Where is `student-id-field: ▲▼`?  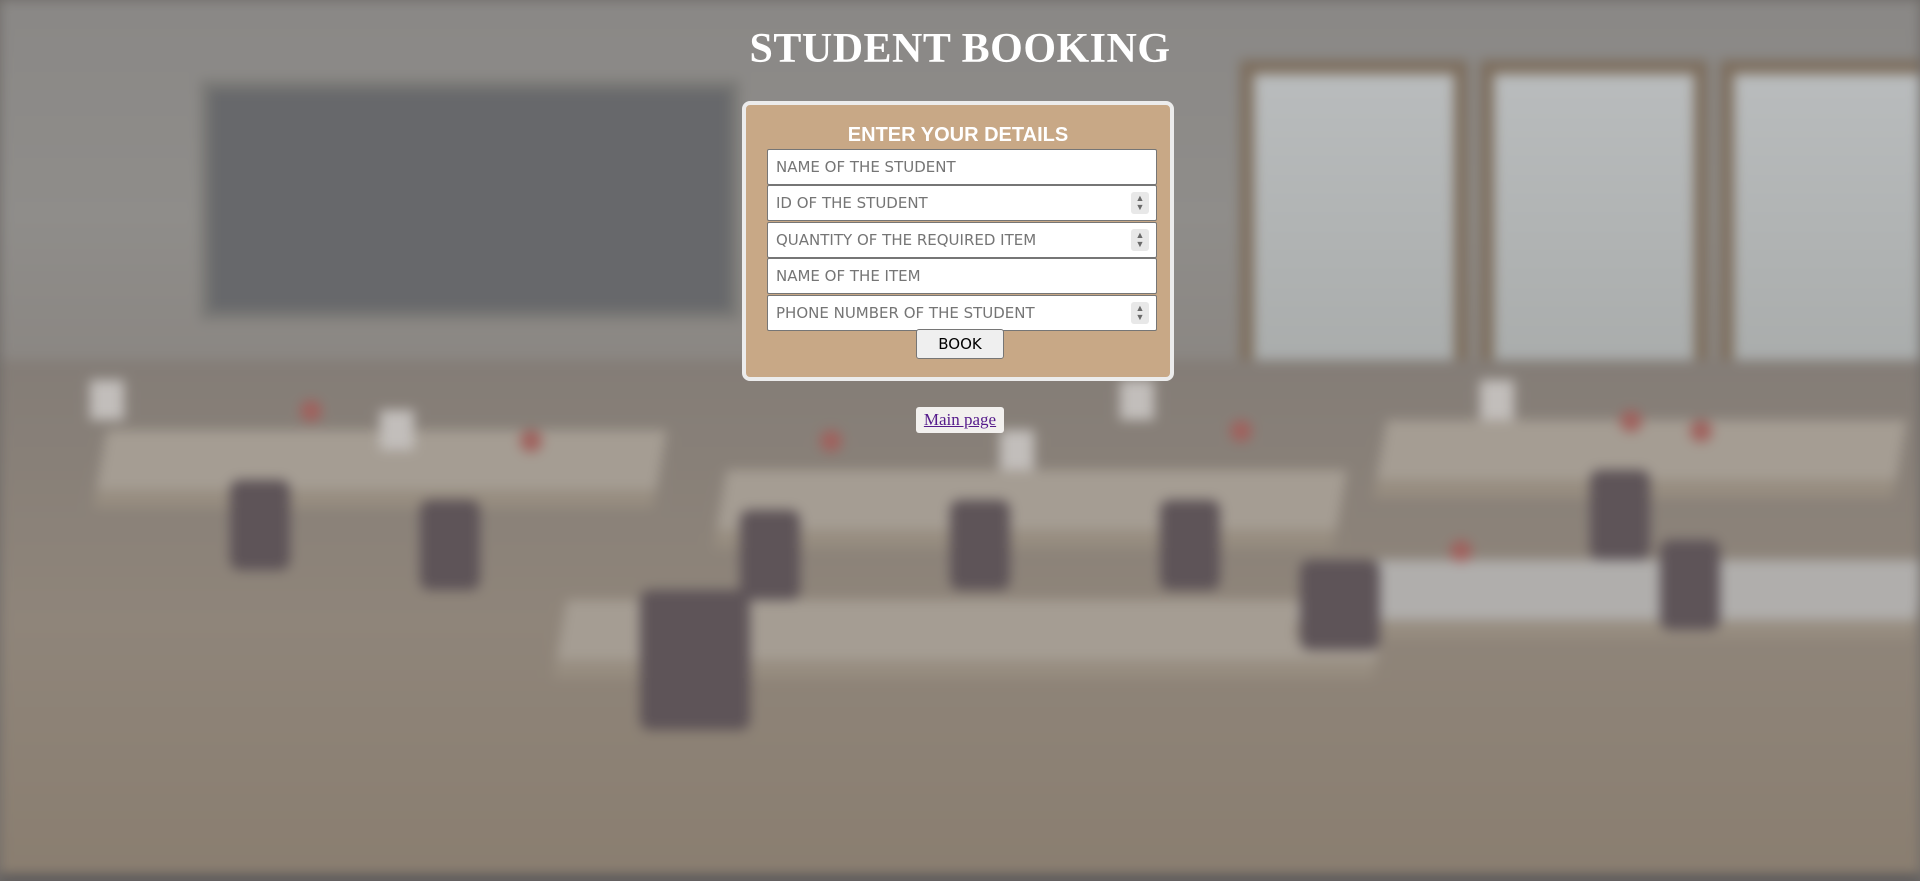
student-id-field: ▲▼ is located at coordinates (962, 203).